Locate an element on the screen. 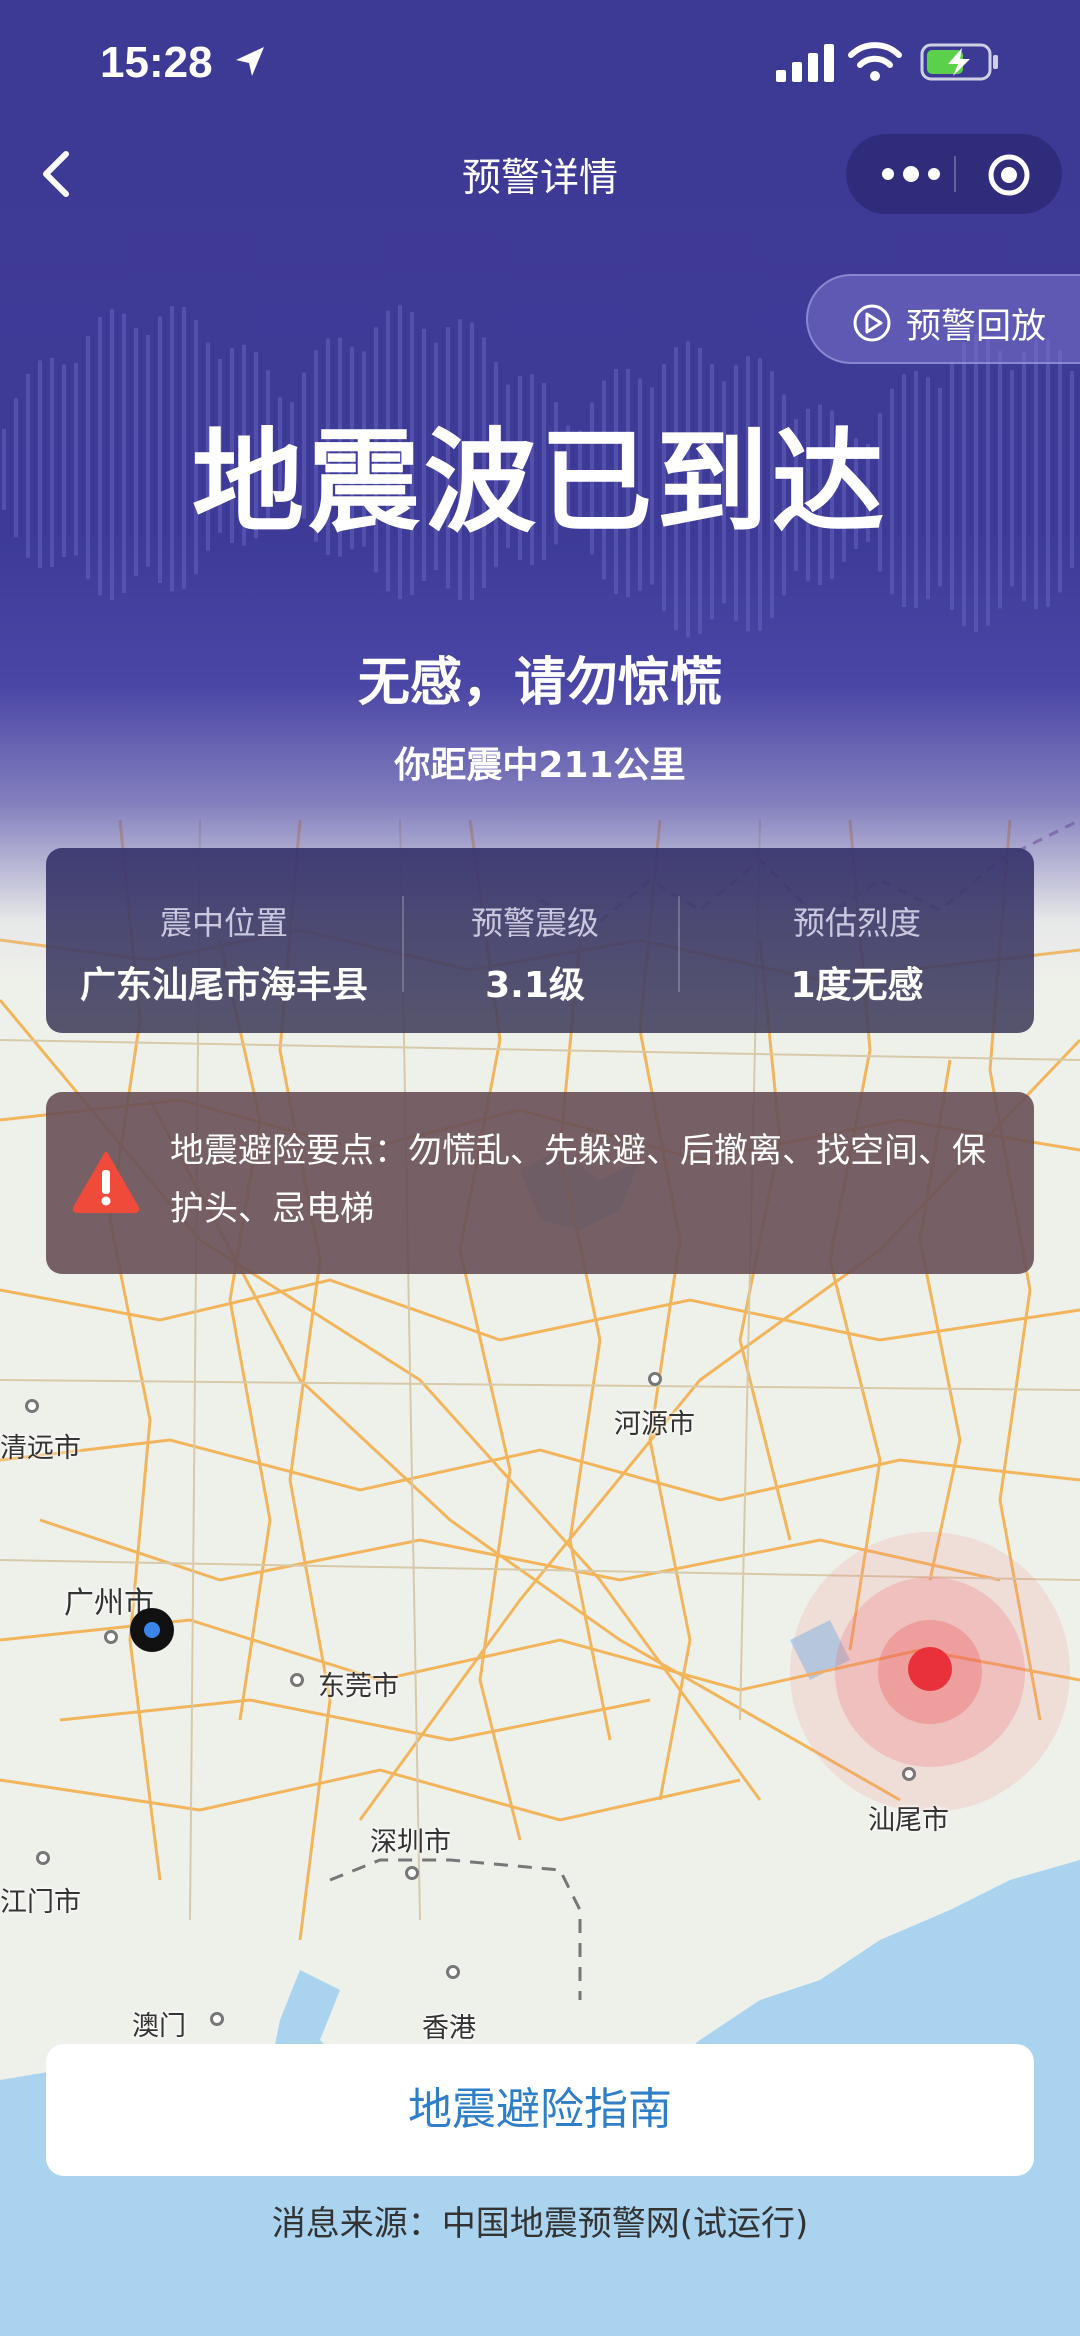 This screenshot has height=2336, width=1080. alert-replay-label: 预警回放 is located at coordinates (976, 327).